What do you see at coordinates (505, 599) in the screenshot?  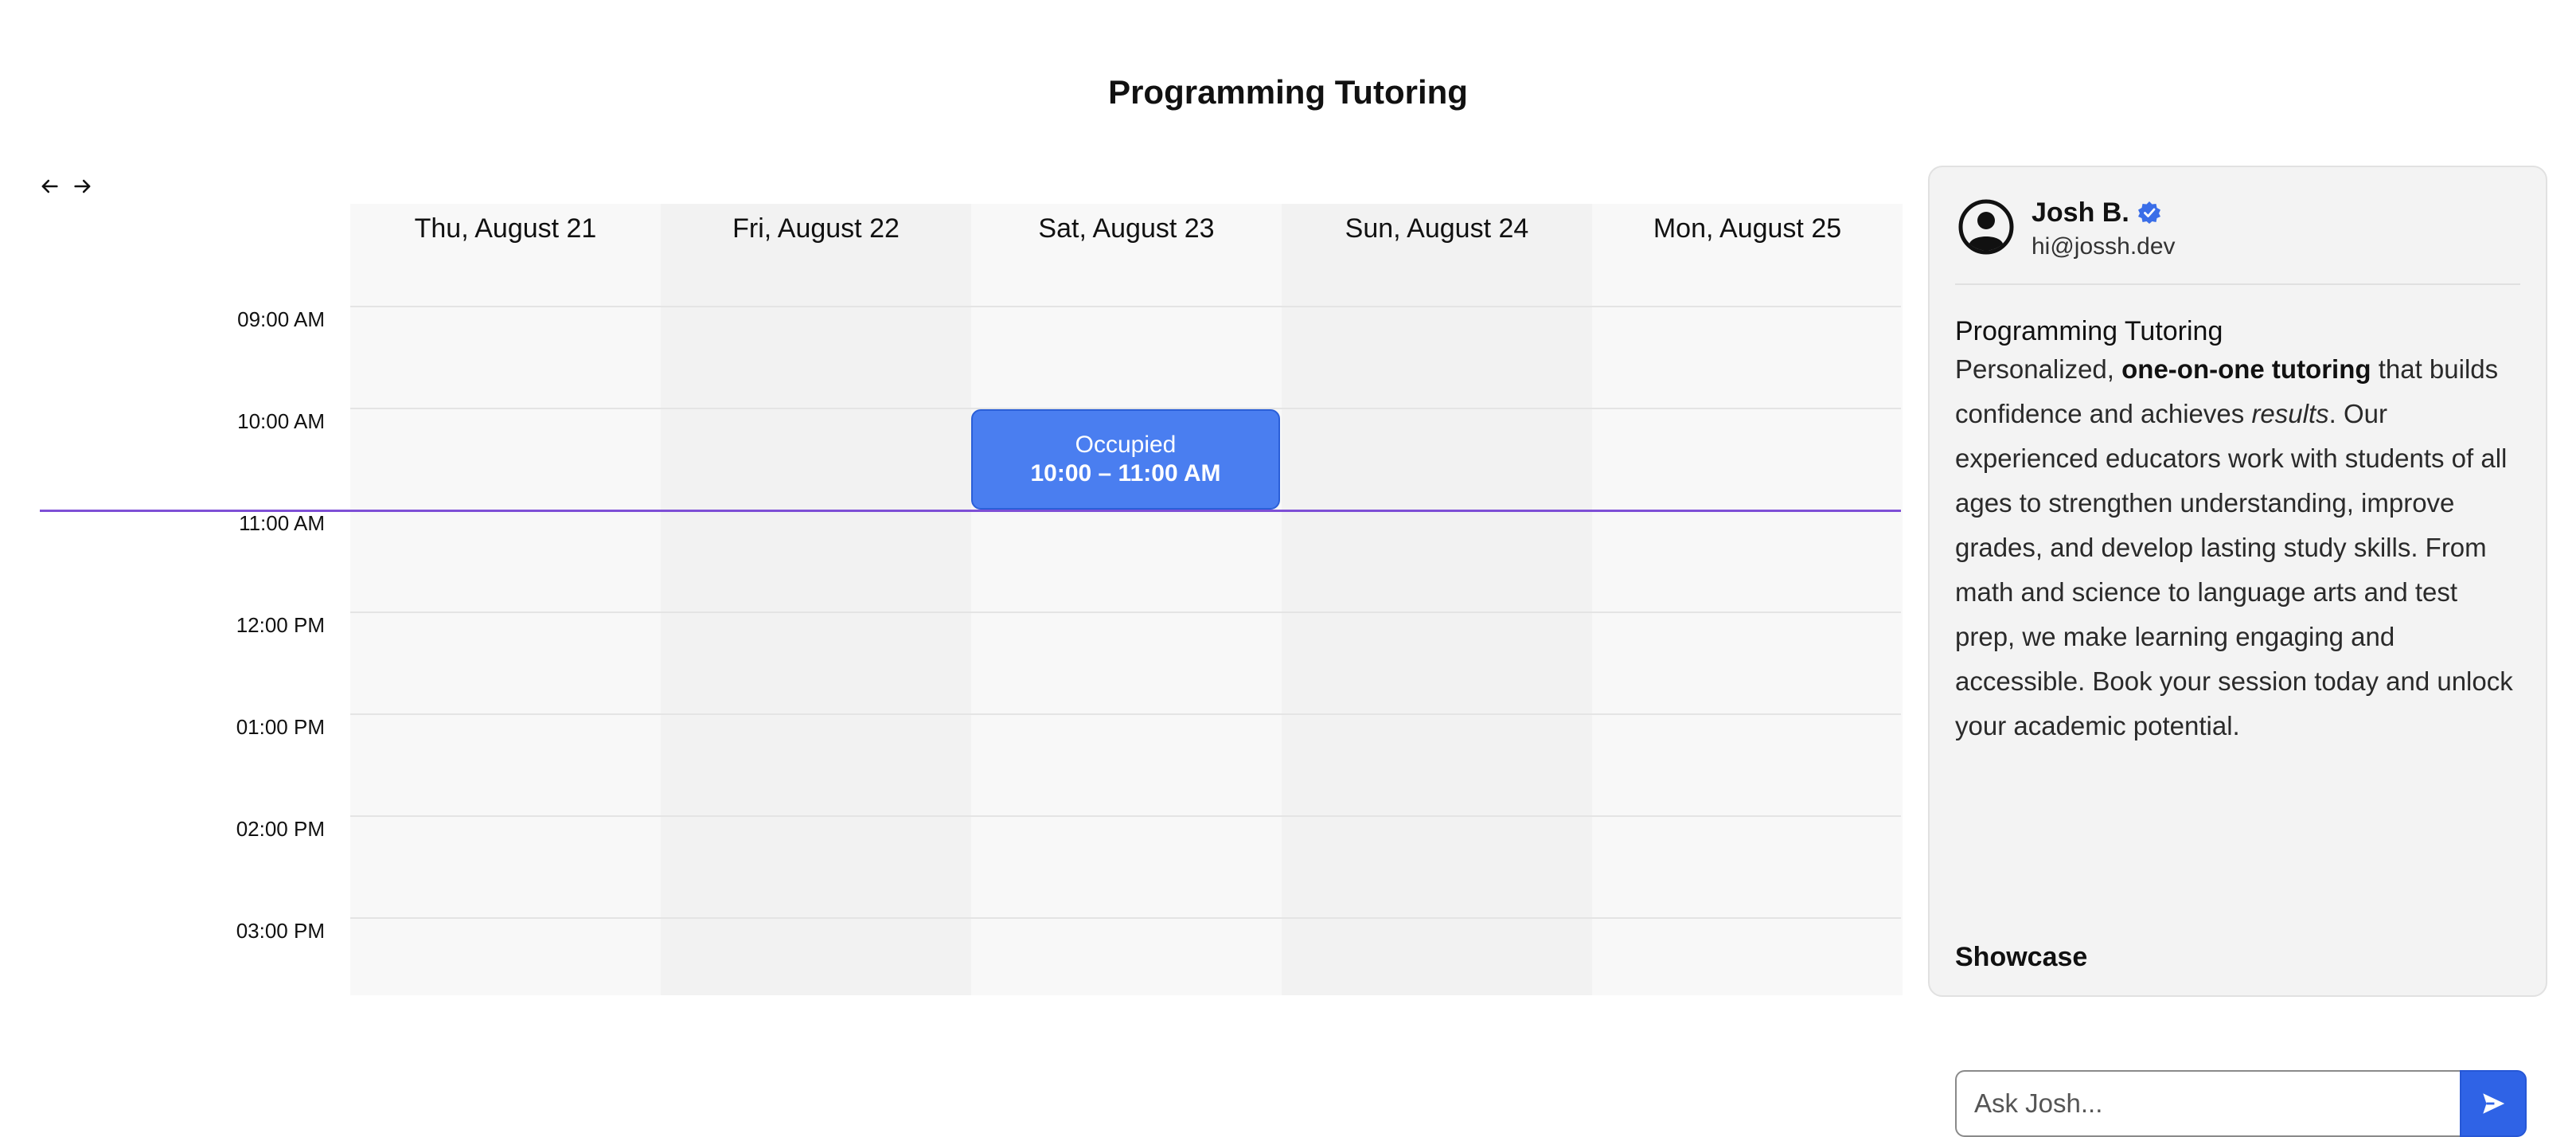 I see `day-column-thu: Thu, August 21` at bounding box center [505, 599].